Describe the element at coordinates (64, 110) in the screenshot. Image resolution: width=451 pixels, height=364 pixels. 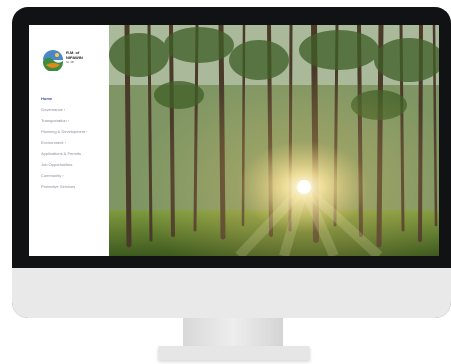
I see `nav-item-governance: Governance ›` at that location.